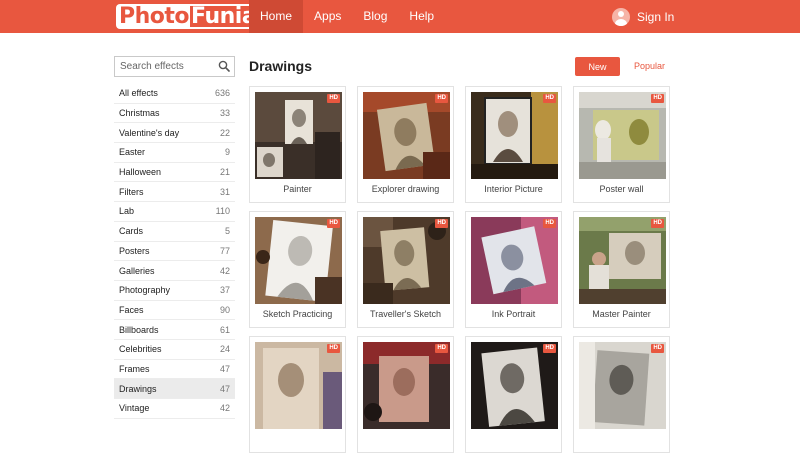 This screenshot has height=453, width=800. What do you see at coordinates (597, 66) in the screenshot?
I see `sort-new-button: New` at bounding box center [597, 66].